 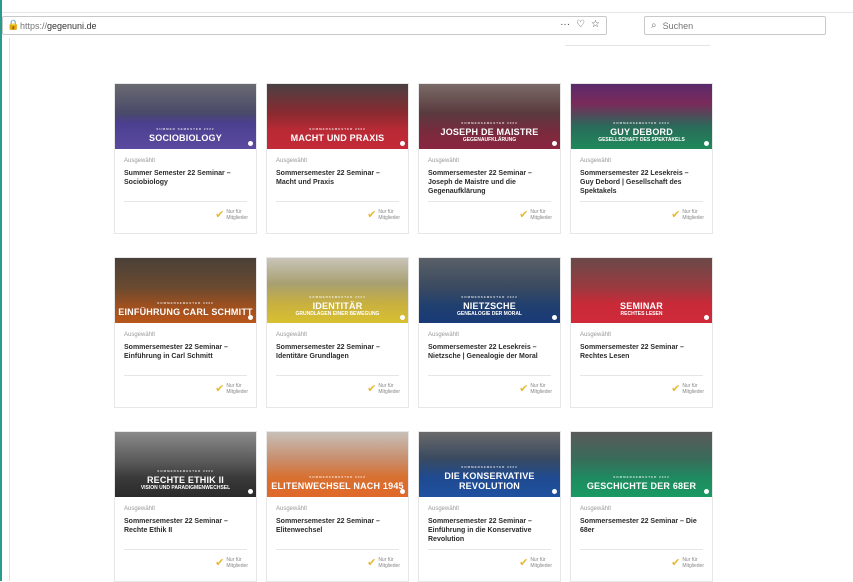 What do you see at coordinates (337, 116) in the screenshot?
I see `course-thumbnail: SOMMERSEMESTER 2022 MACHT UND PRAXIS` at bounding box center [337, 116].